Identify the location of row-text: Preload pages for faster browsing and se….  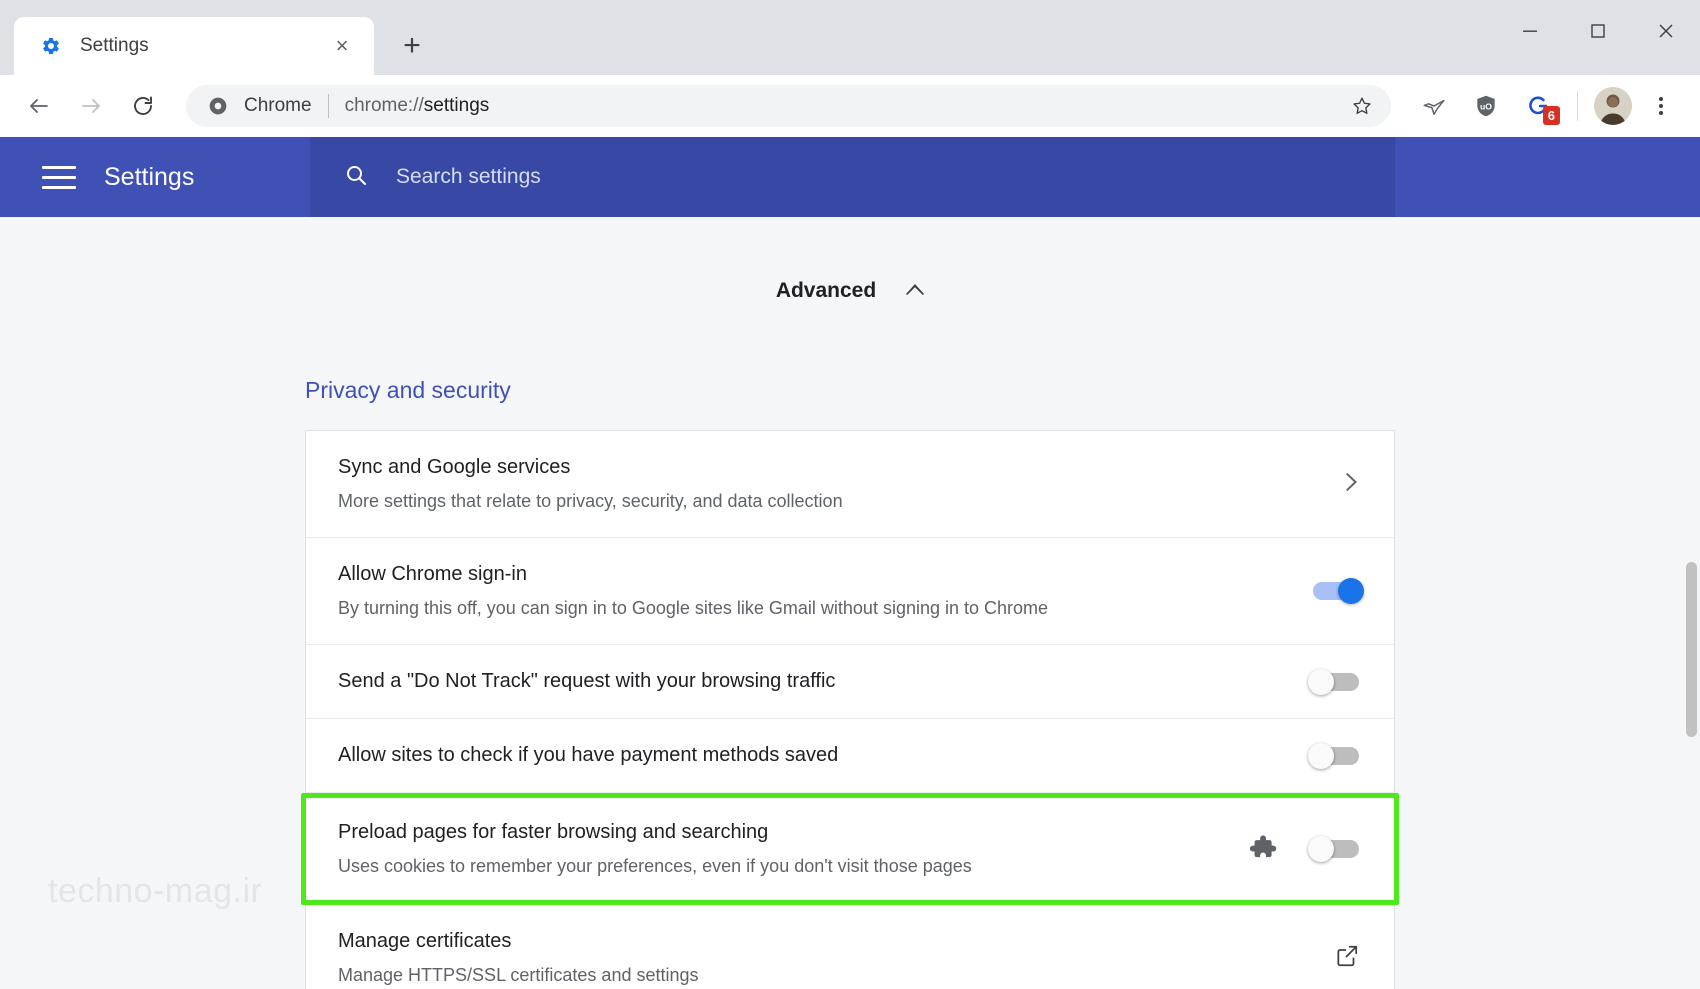
(779, 849).